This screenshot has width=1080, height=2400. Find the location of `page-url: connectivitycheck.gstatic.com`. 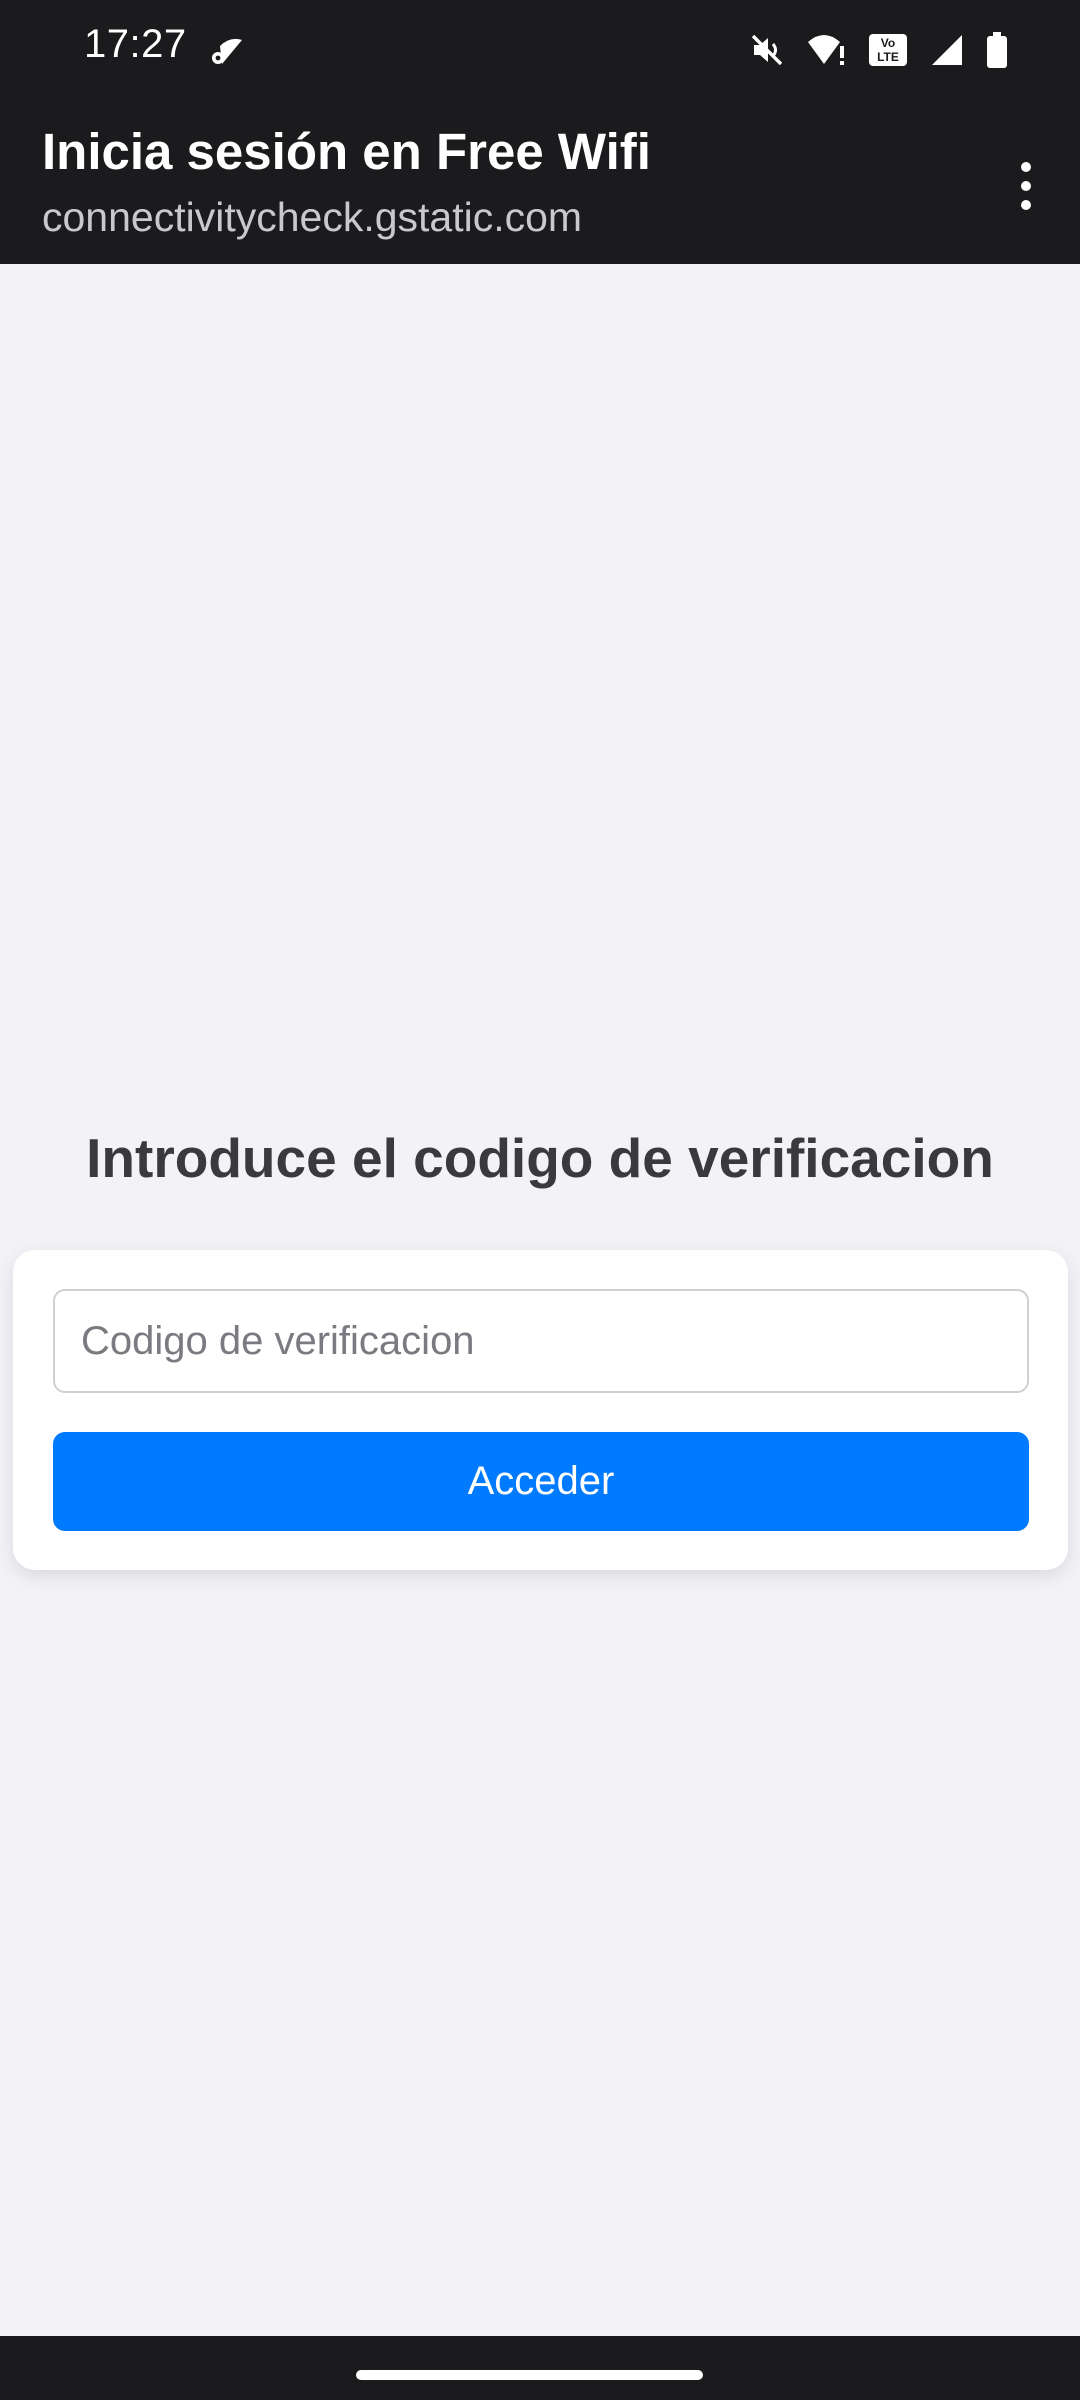

page-url: connectivitycheck.gstatic.com is located at coordinates (312, 217).